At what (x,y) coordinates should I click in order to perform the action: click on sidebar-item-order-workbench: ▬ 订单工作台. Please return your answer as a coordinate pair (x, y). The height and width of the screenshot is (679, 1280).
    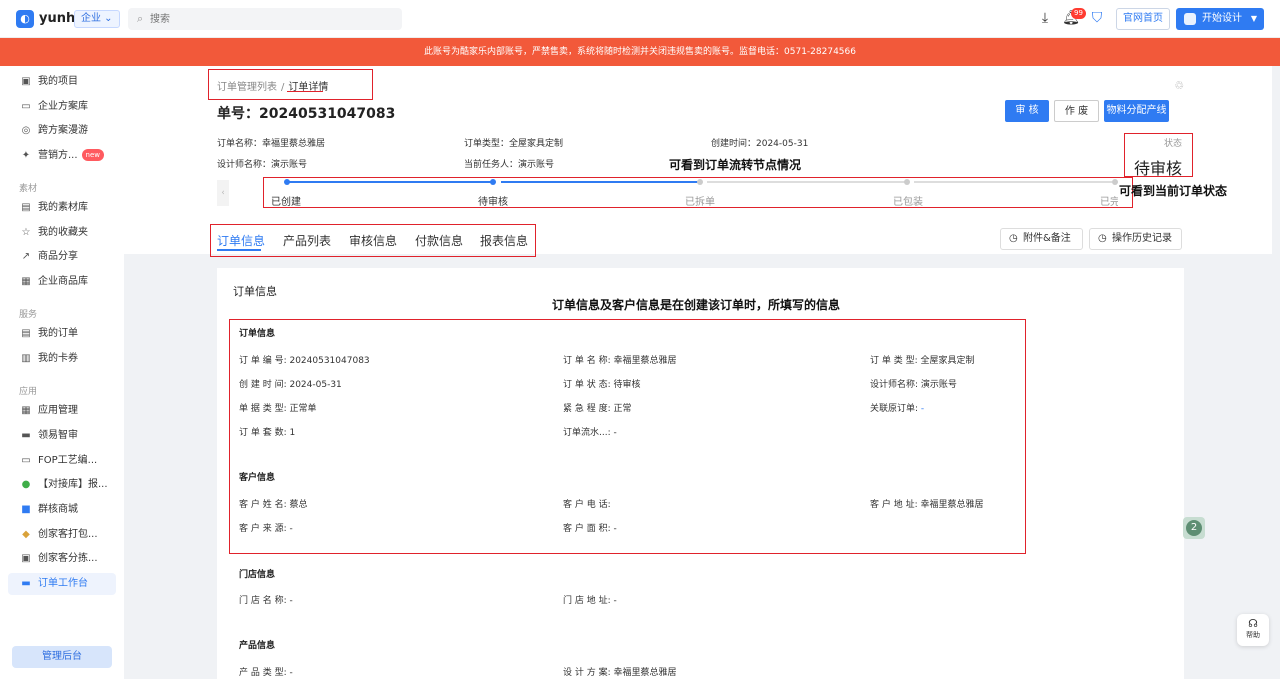
    Looking at the image, I should click on (62, 584).